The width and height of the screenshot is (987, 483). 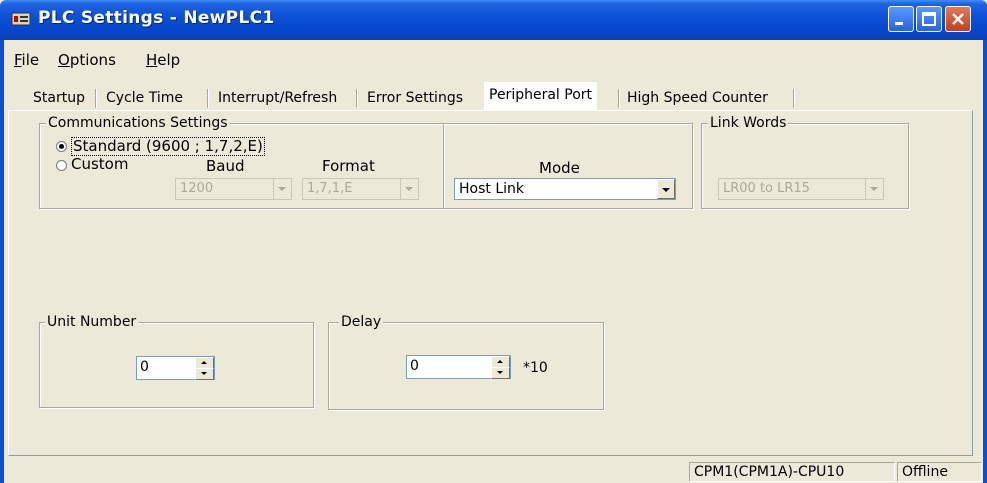 What do you see at coordinates (144, 98) in the screenshot?
I see `tab-cycle-time: Cycle Time` at bounding box center [144, 98].